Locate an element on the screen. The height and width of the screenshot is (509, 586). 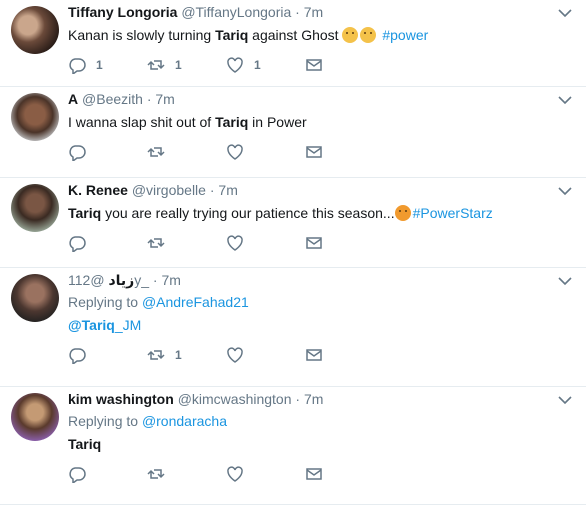
tweet-actions: 1 1 1 is located at coordinates (312, 65).